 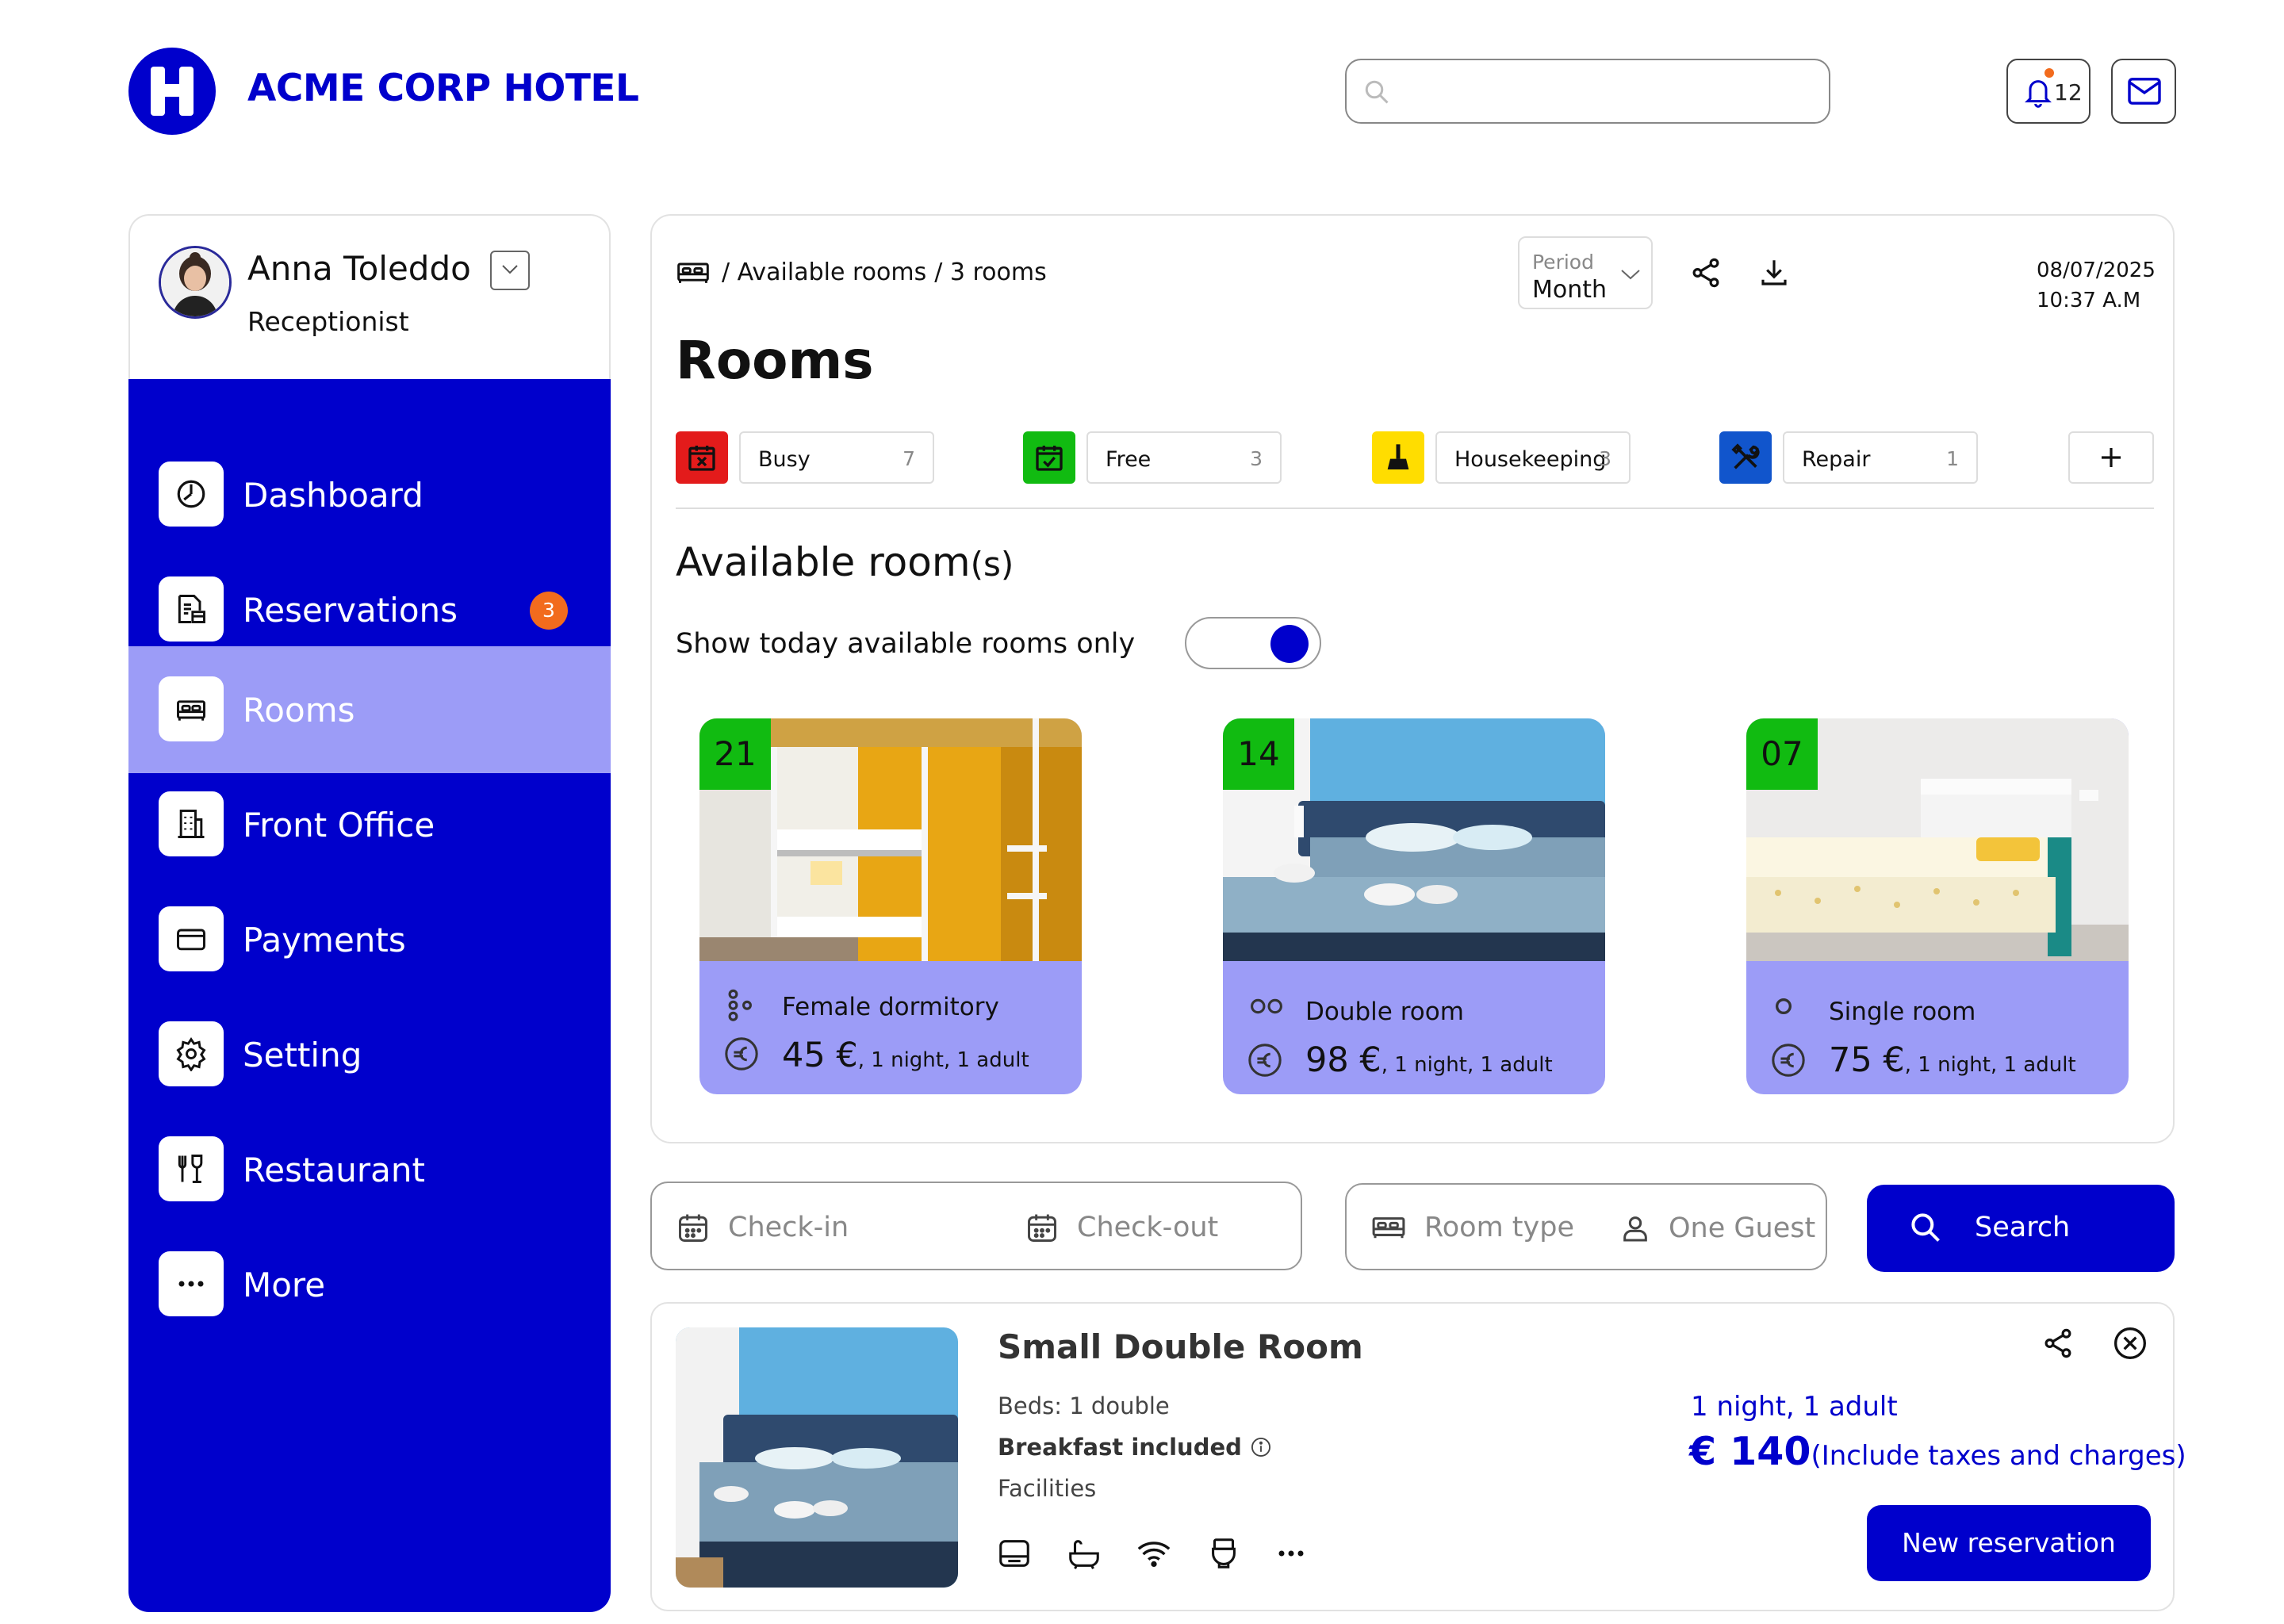 What do you see at coordinates (1783, 1006) in the screenshot?
I see `single-bed-icon` at bounding box center [1783, 1006].